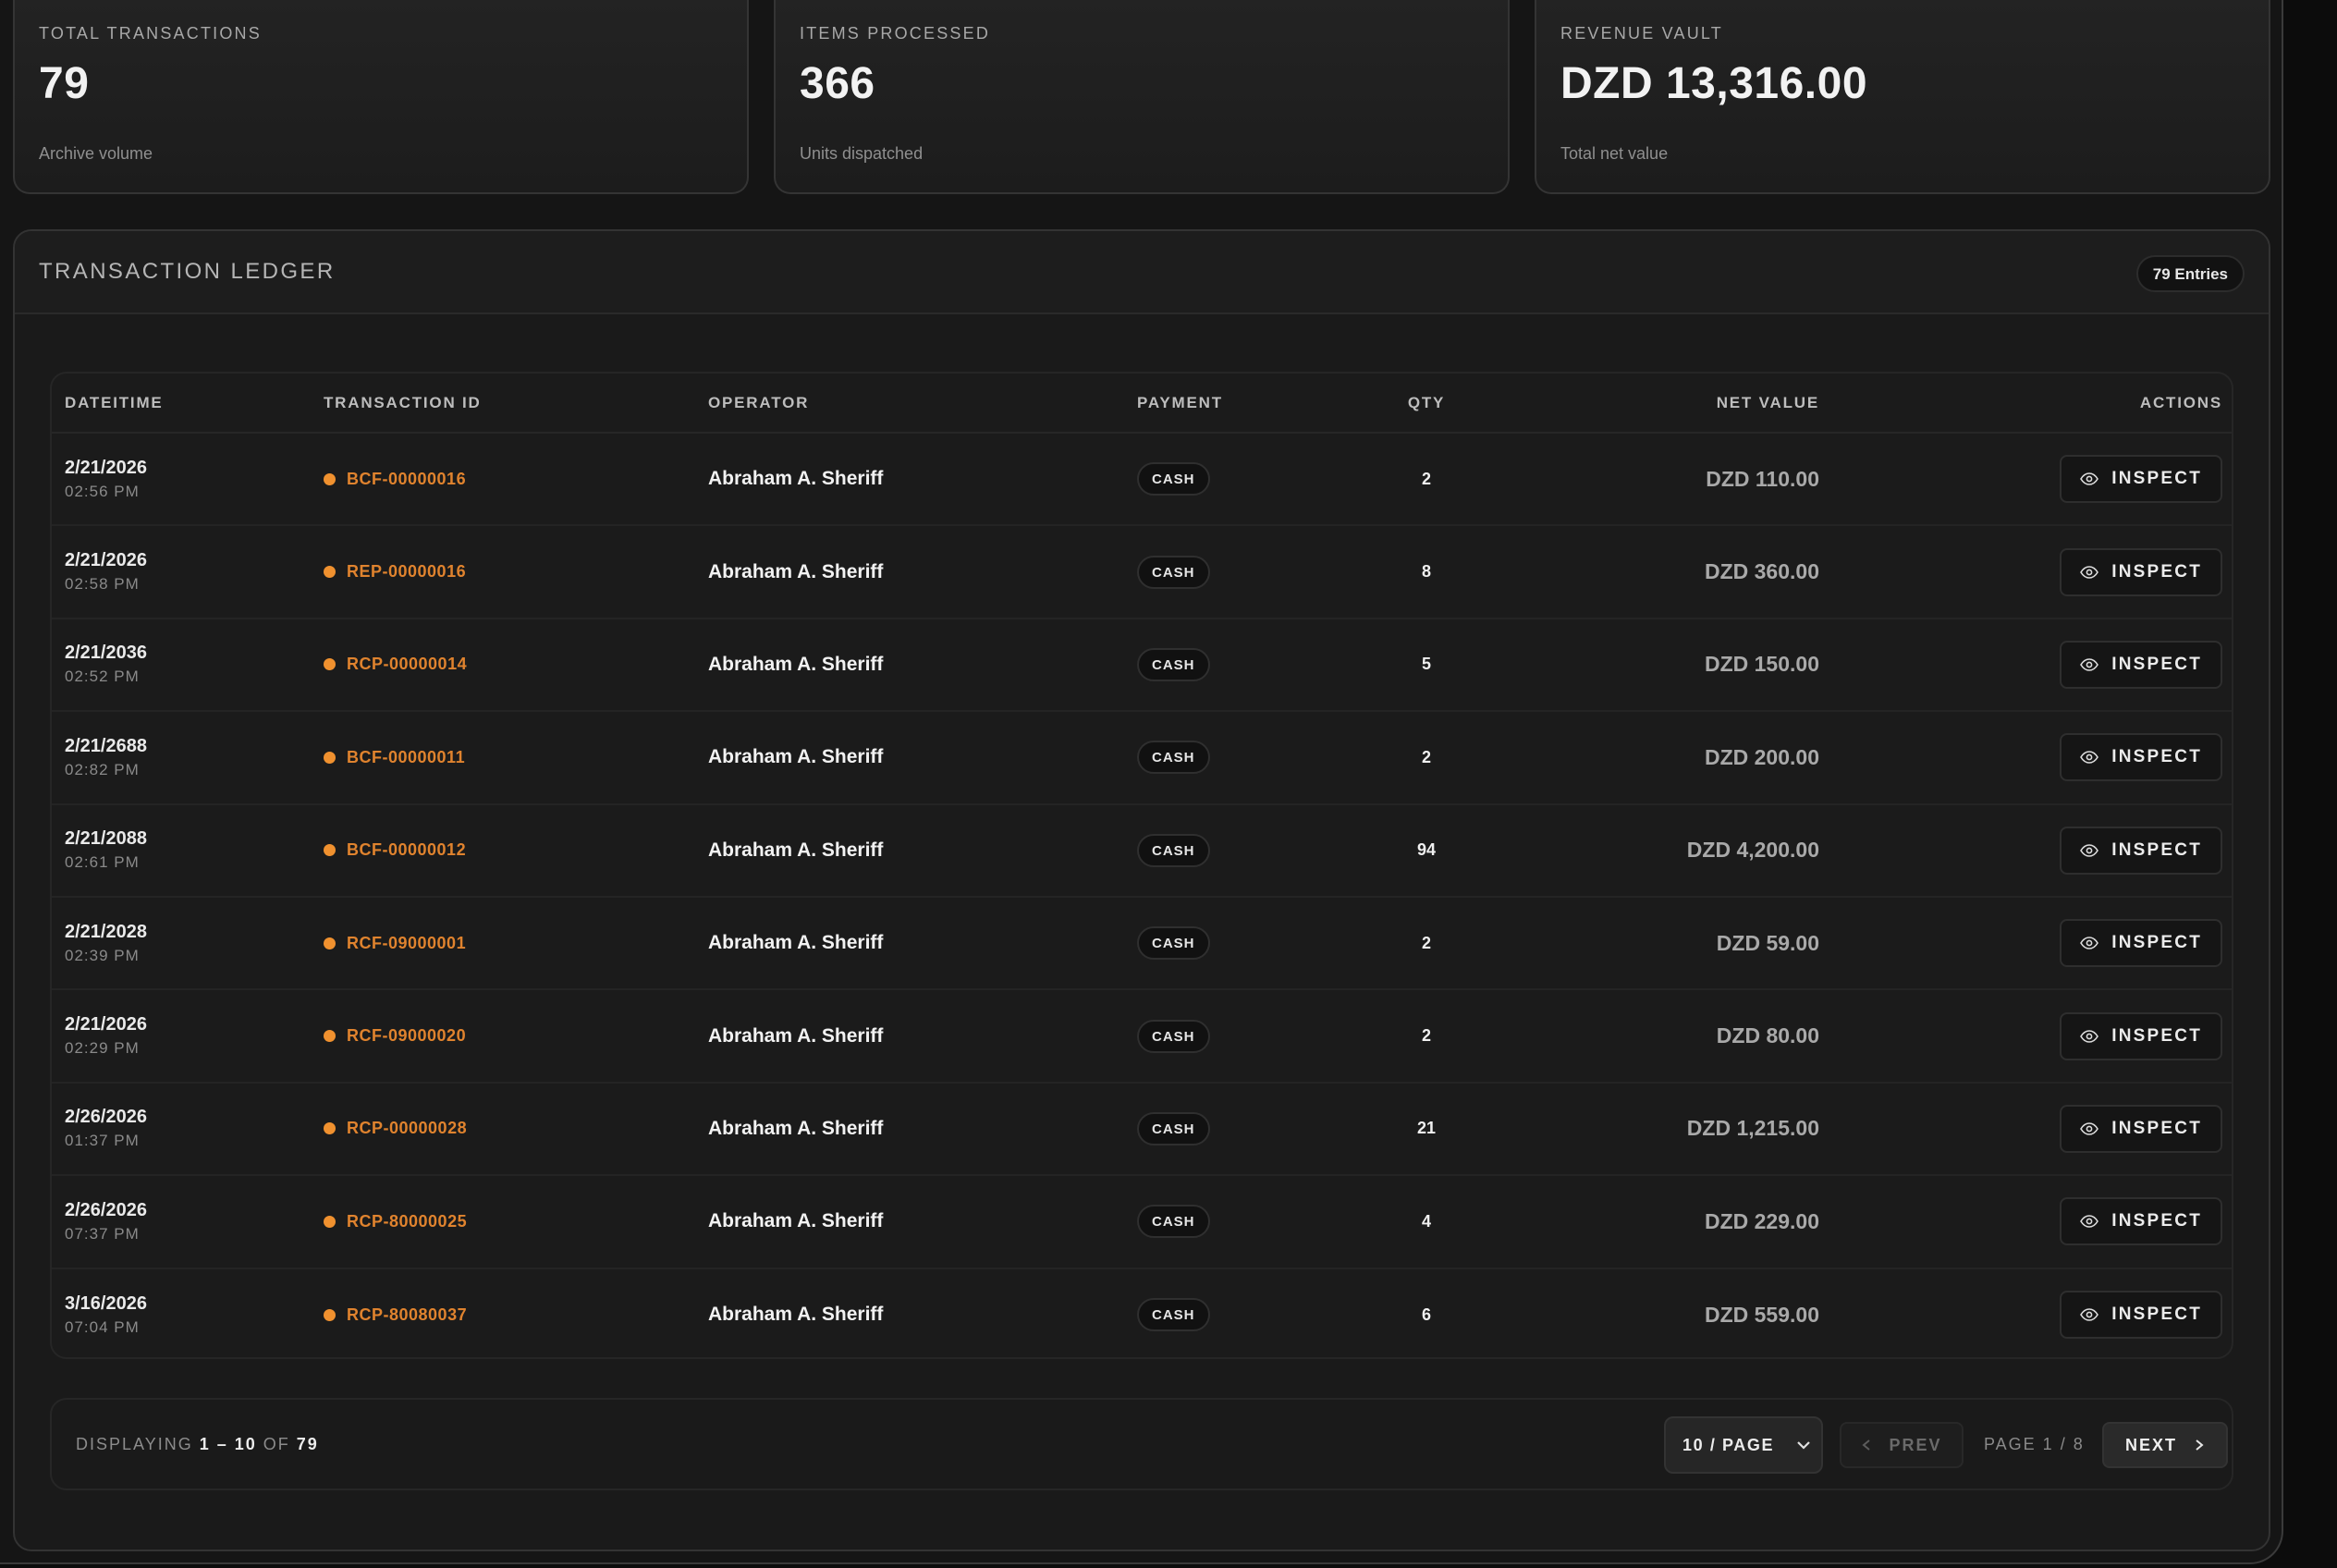 The height and width of the screenshot is (1568, 2337). I want to click on next-page-button: NEXT, so click(2165, 1445).